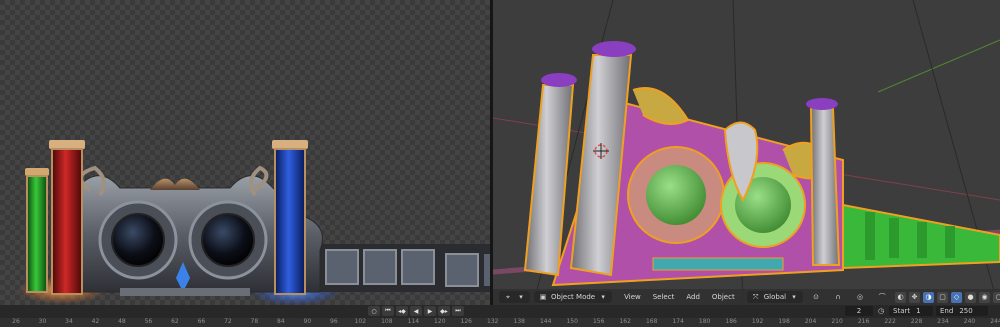  What do you see at coordinates (731, 321) in the screenshot?
I see `ruler-tick-label: 186` at bounding box center [731, 321].